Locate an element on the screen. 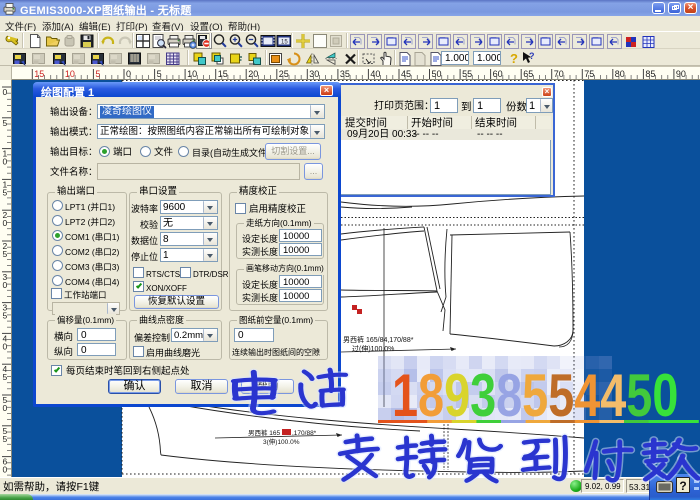 The image size is (700, 500). svg-text: 70 is located at coordinates (559, 74).